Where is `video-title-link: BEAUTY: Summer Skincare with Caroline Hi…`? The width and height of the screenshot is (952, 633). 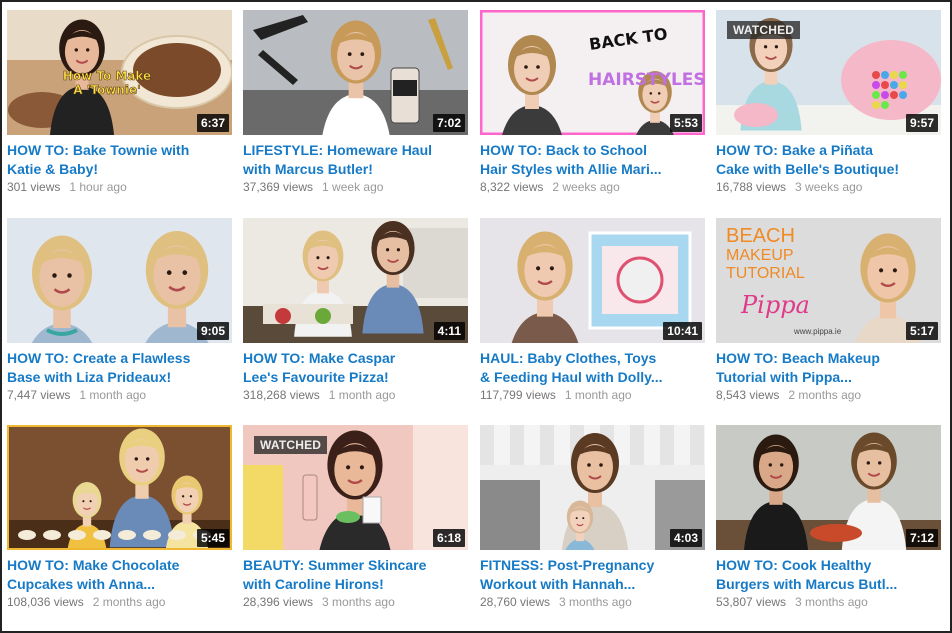
video-title-link: BEAUTY: Summer Skincare with Caroline Hi… is located at coordinates (359, 575).